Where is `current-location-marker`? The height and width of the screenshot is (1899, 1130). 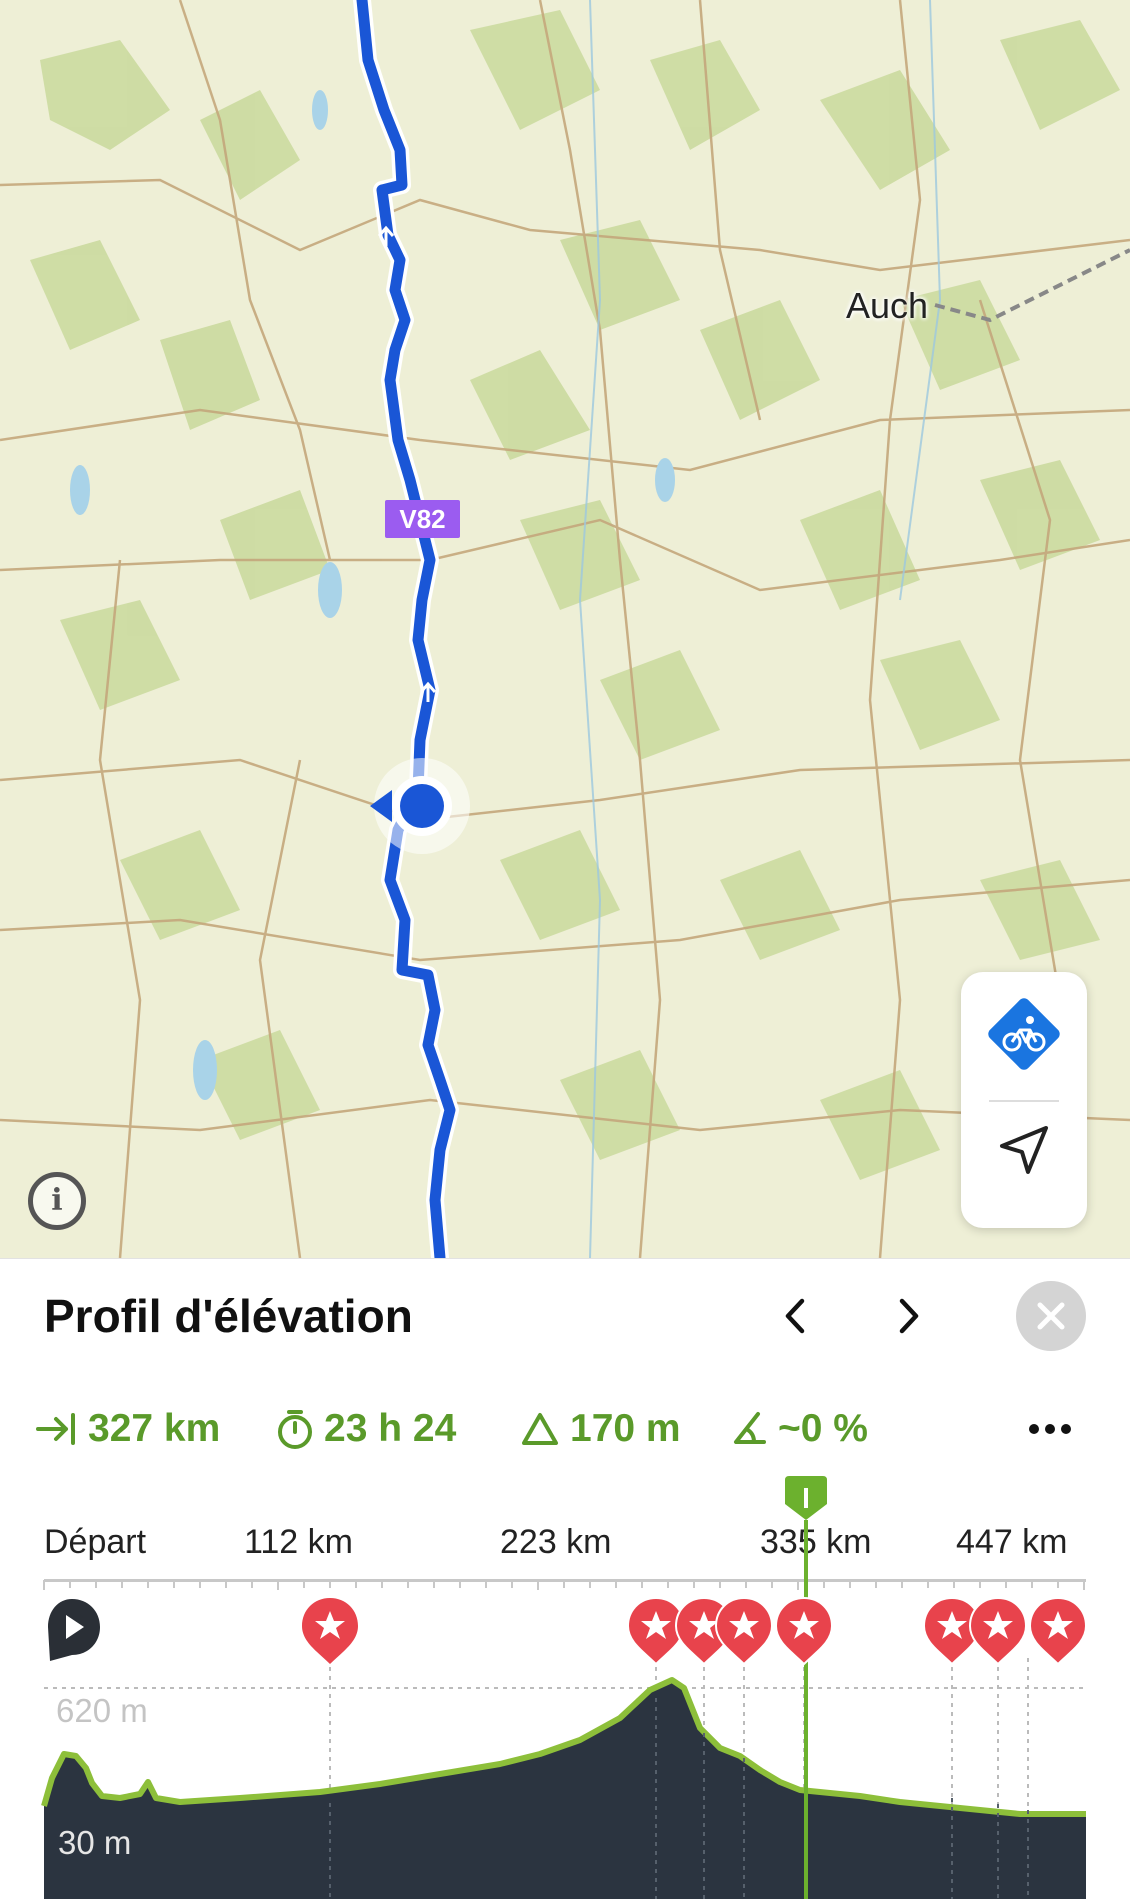
current-location-marker is located at coordinates (420, 806).